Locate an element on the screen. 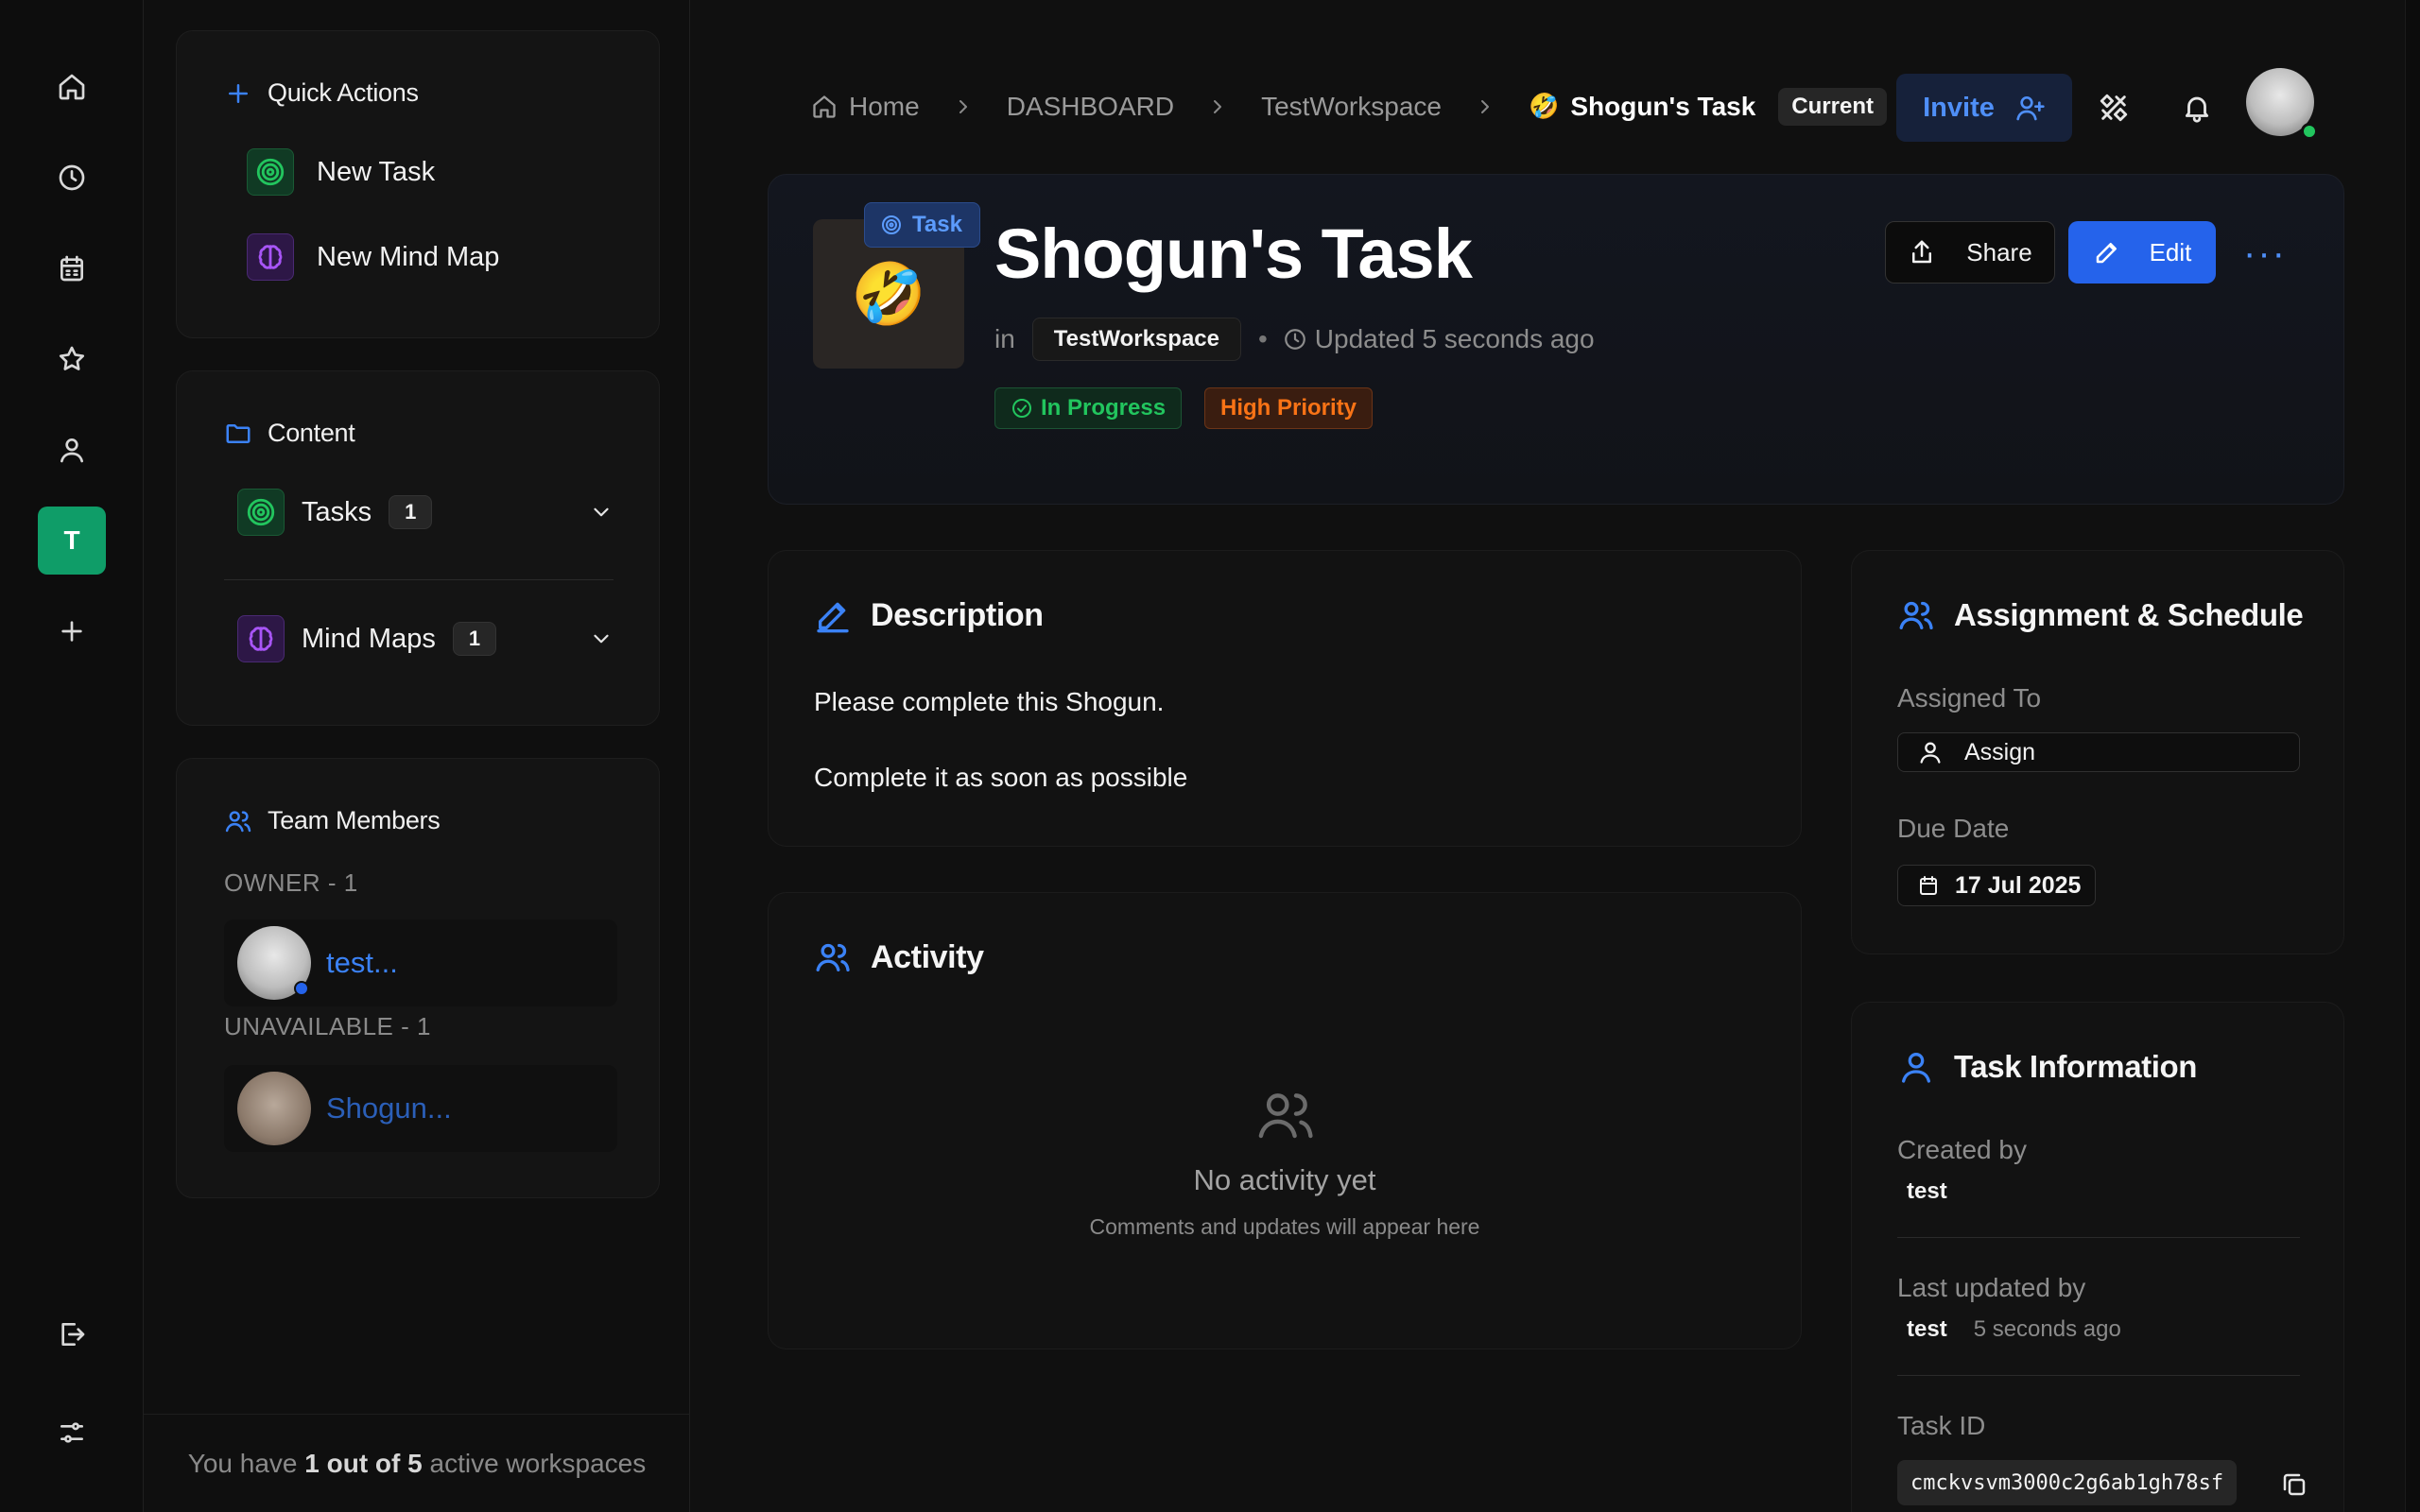 This screenshot has height=1512, width=2420. new-mind-map-button: New Mind Map is located at coordinates (373, 257).